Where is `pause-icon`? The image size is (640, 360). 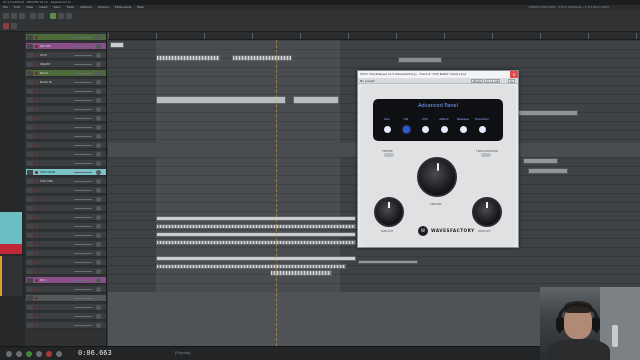
pause-icon is located at coordinates (39, 354).